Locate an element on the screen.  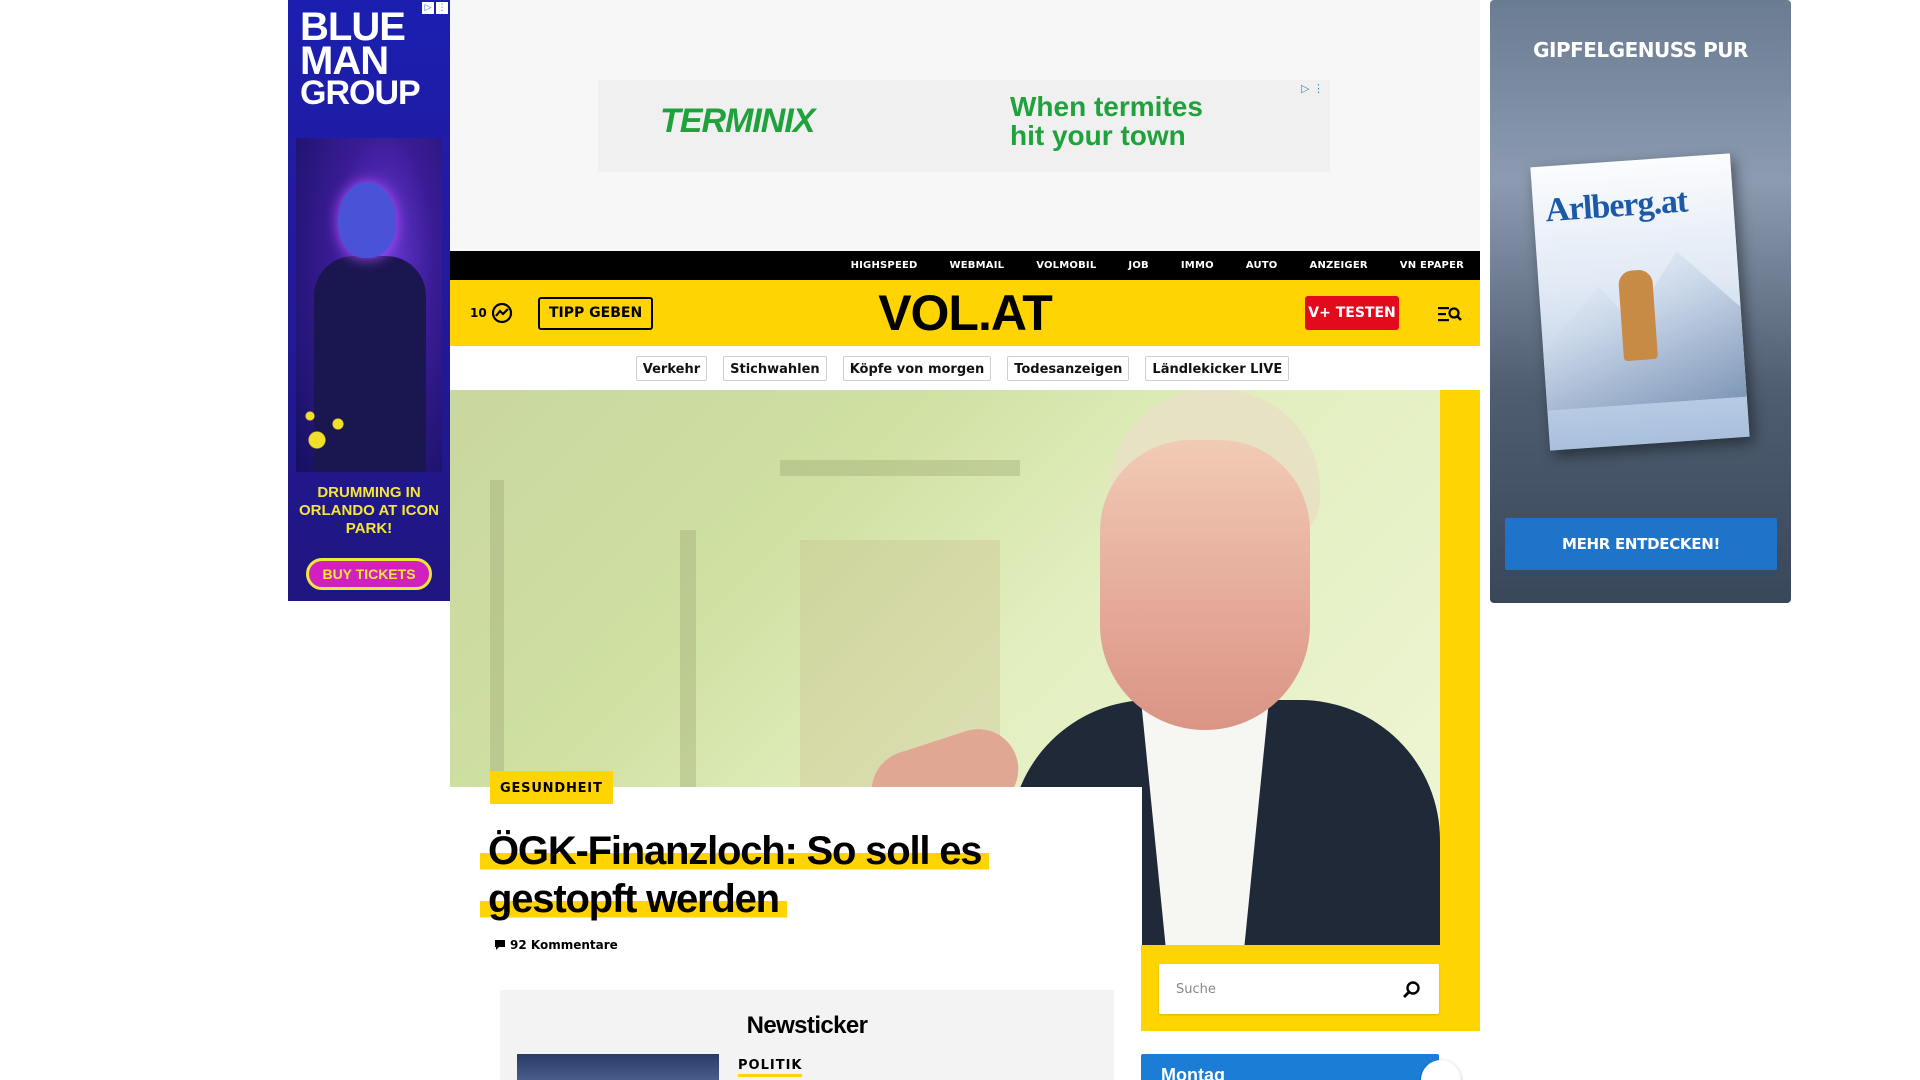
sidebar-search is located at coordinates (1310, 988).